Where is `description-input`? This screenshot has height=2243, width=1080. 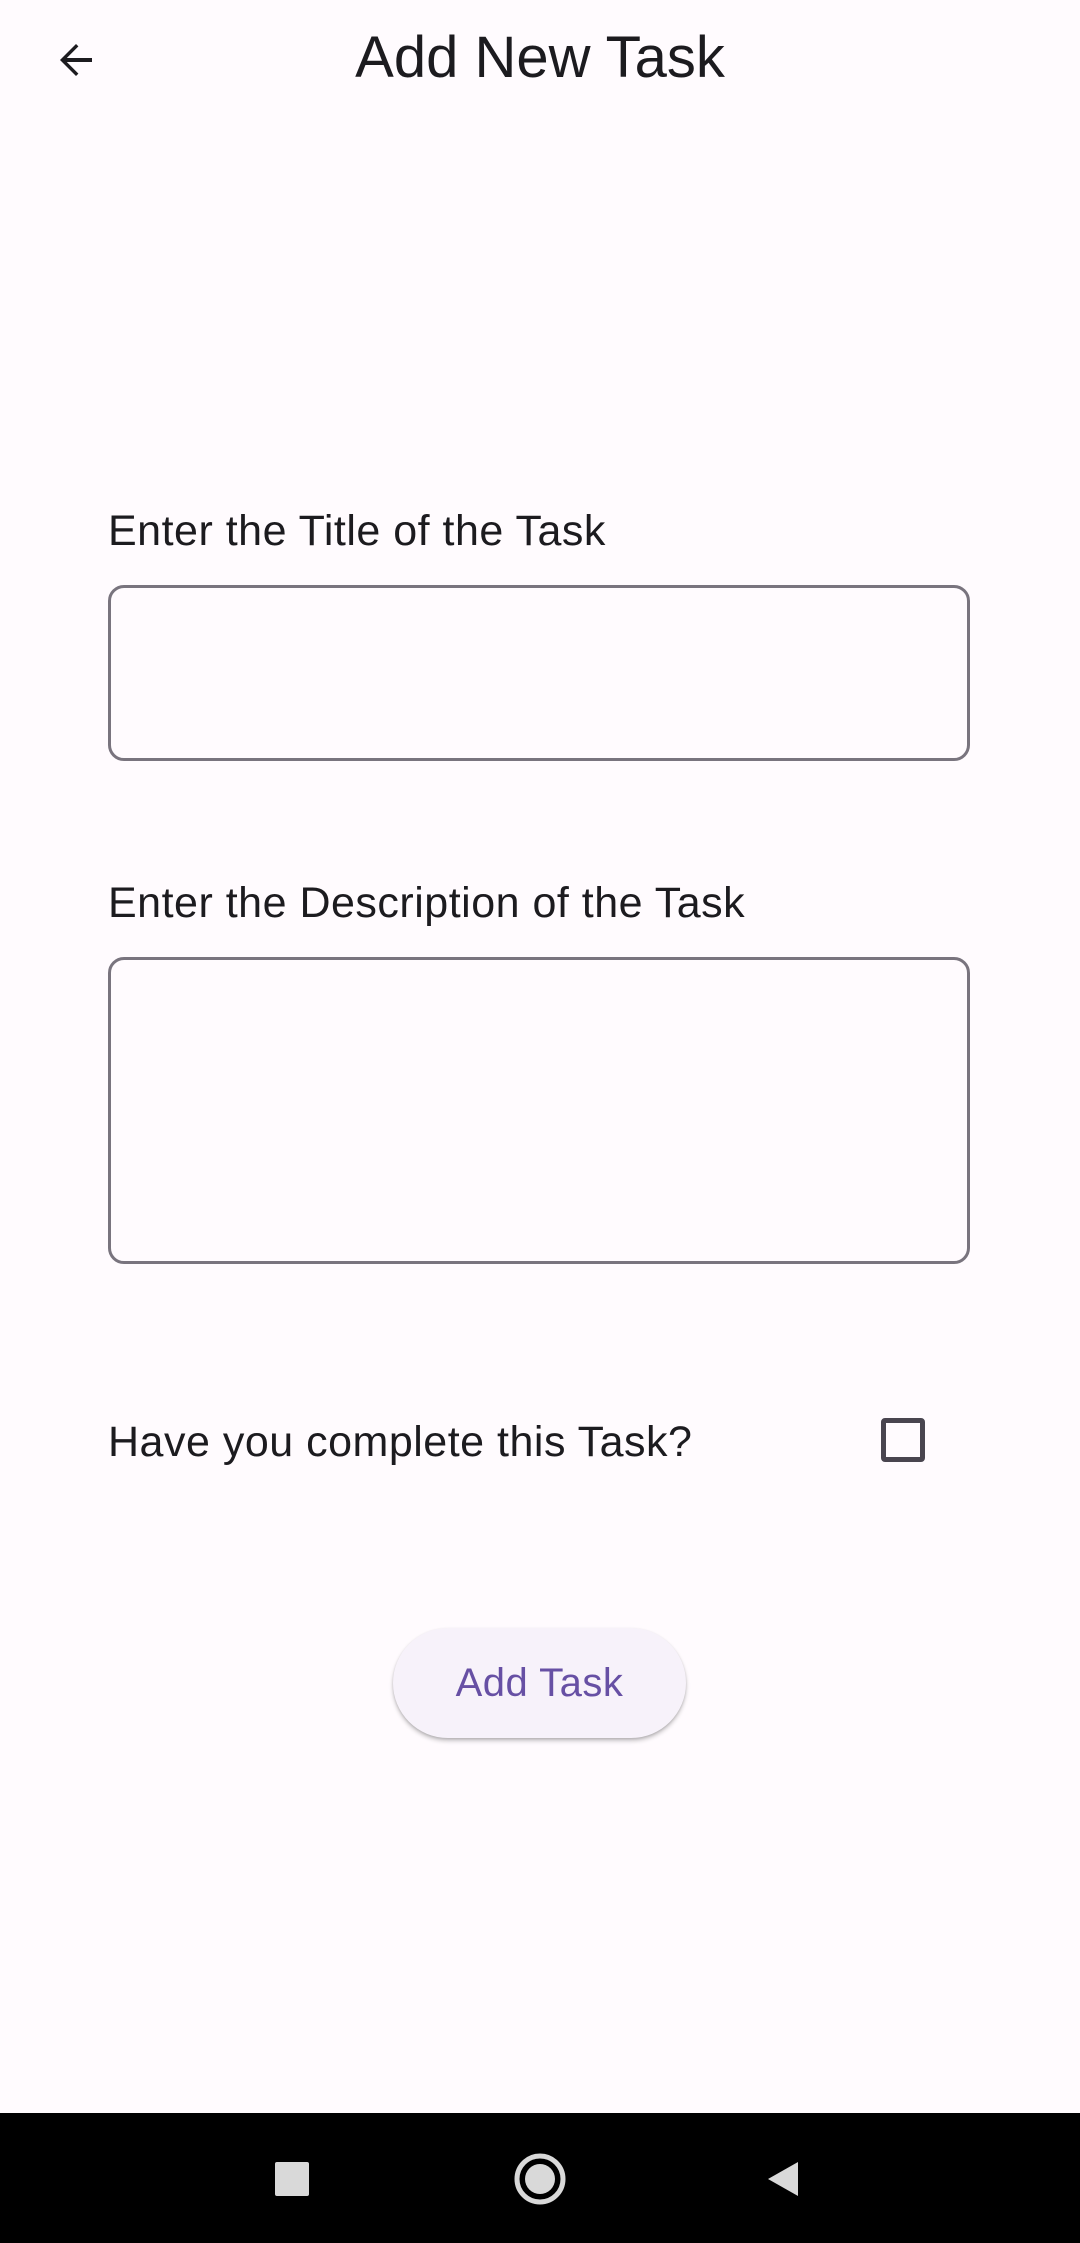 description-input is located at coordinates (539, 1110).